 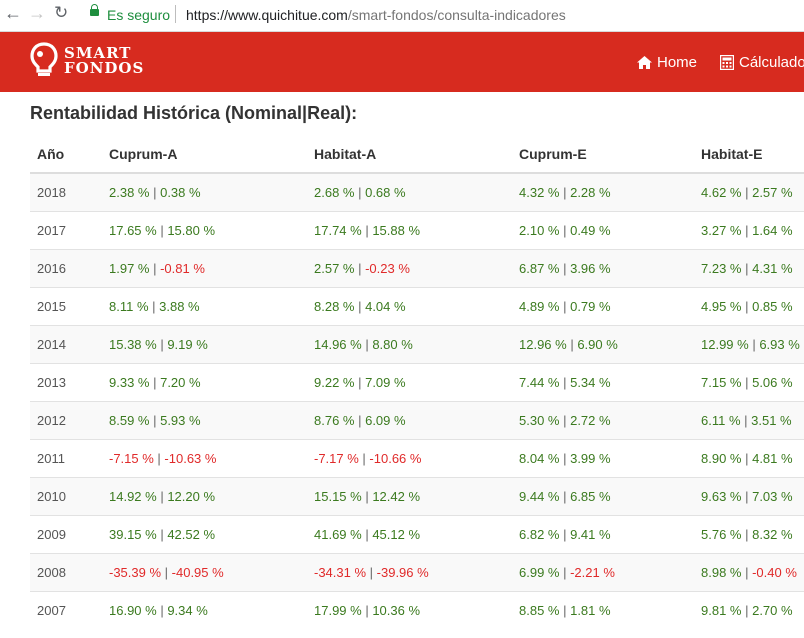 What do you see at coordinates (187, 344) in the screenshot?
I see `real-value: 9.19 %` at bounding box center [187, 344].